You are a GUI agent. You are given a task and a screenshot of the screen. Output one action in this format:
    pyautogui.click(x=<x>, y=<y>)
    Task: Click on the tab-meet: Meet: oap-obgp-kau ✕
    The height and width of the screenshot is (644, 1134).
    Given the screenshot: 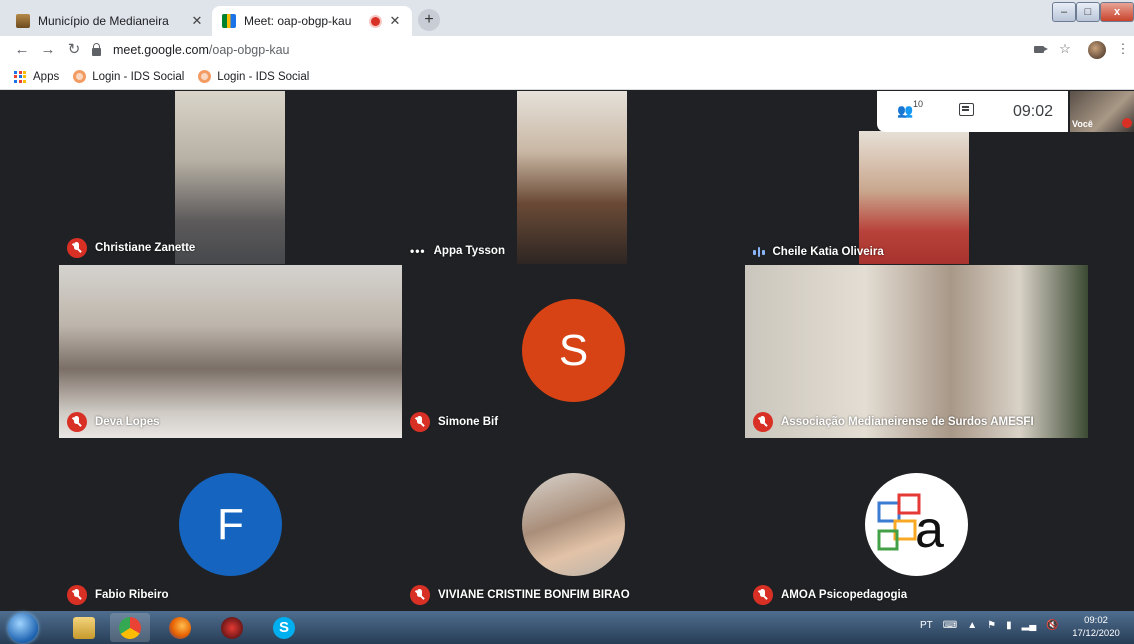 What is the action you would take?
    pyautogui.click(x=312, y=21)
    